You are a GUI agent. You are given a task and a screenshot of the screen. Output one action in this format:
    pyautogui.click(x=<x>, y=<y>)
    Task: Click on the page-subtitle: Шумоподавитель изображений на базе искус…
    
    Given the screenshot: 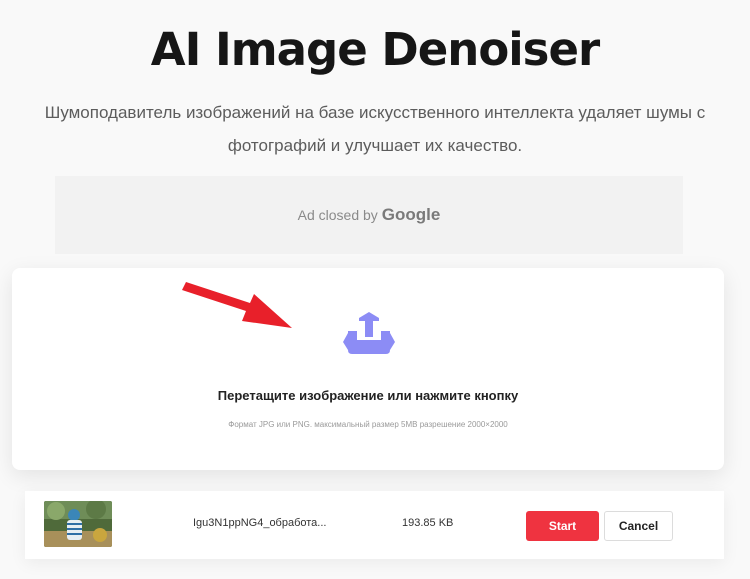 What is the action you would take?
    pyautogui.click(x=375, y=129)
    